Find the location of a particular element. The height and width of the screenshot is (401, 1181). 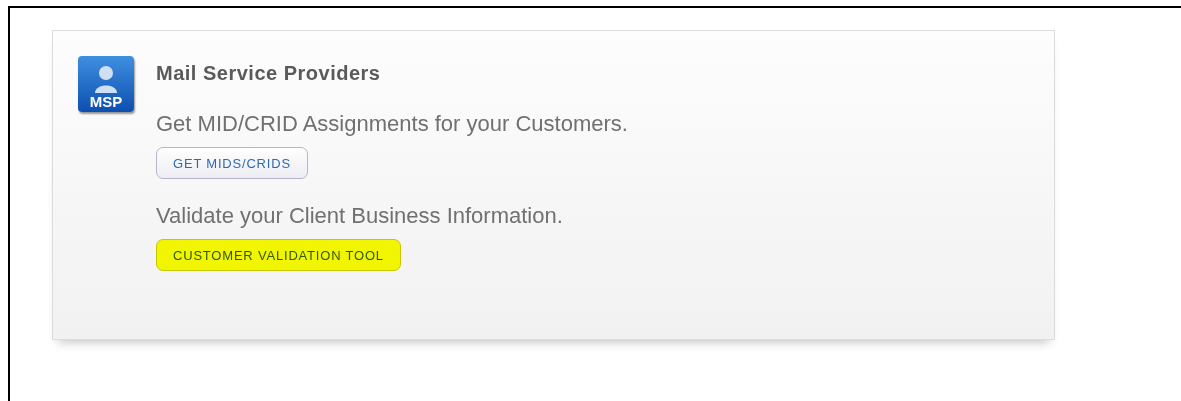

action-button: CUSTOMER VALIDATION TOOL is located at coordinates (278, 255).